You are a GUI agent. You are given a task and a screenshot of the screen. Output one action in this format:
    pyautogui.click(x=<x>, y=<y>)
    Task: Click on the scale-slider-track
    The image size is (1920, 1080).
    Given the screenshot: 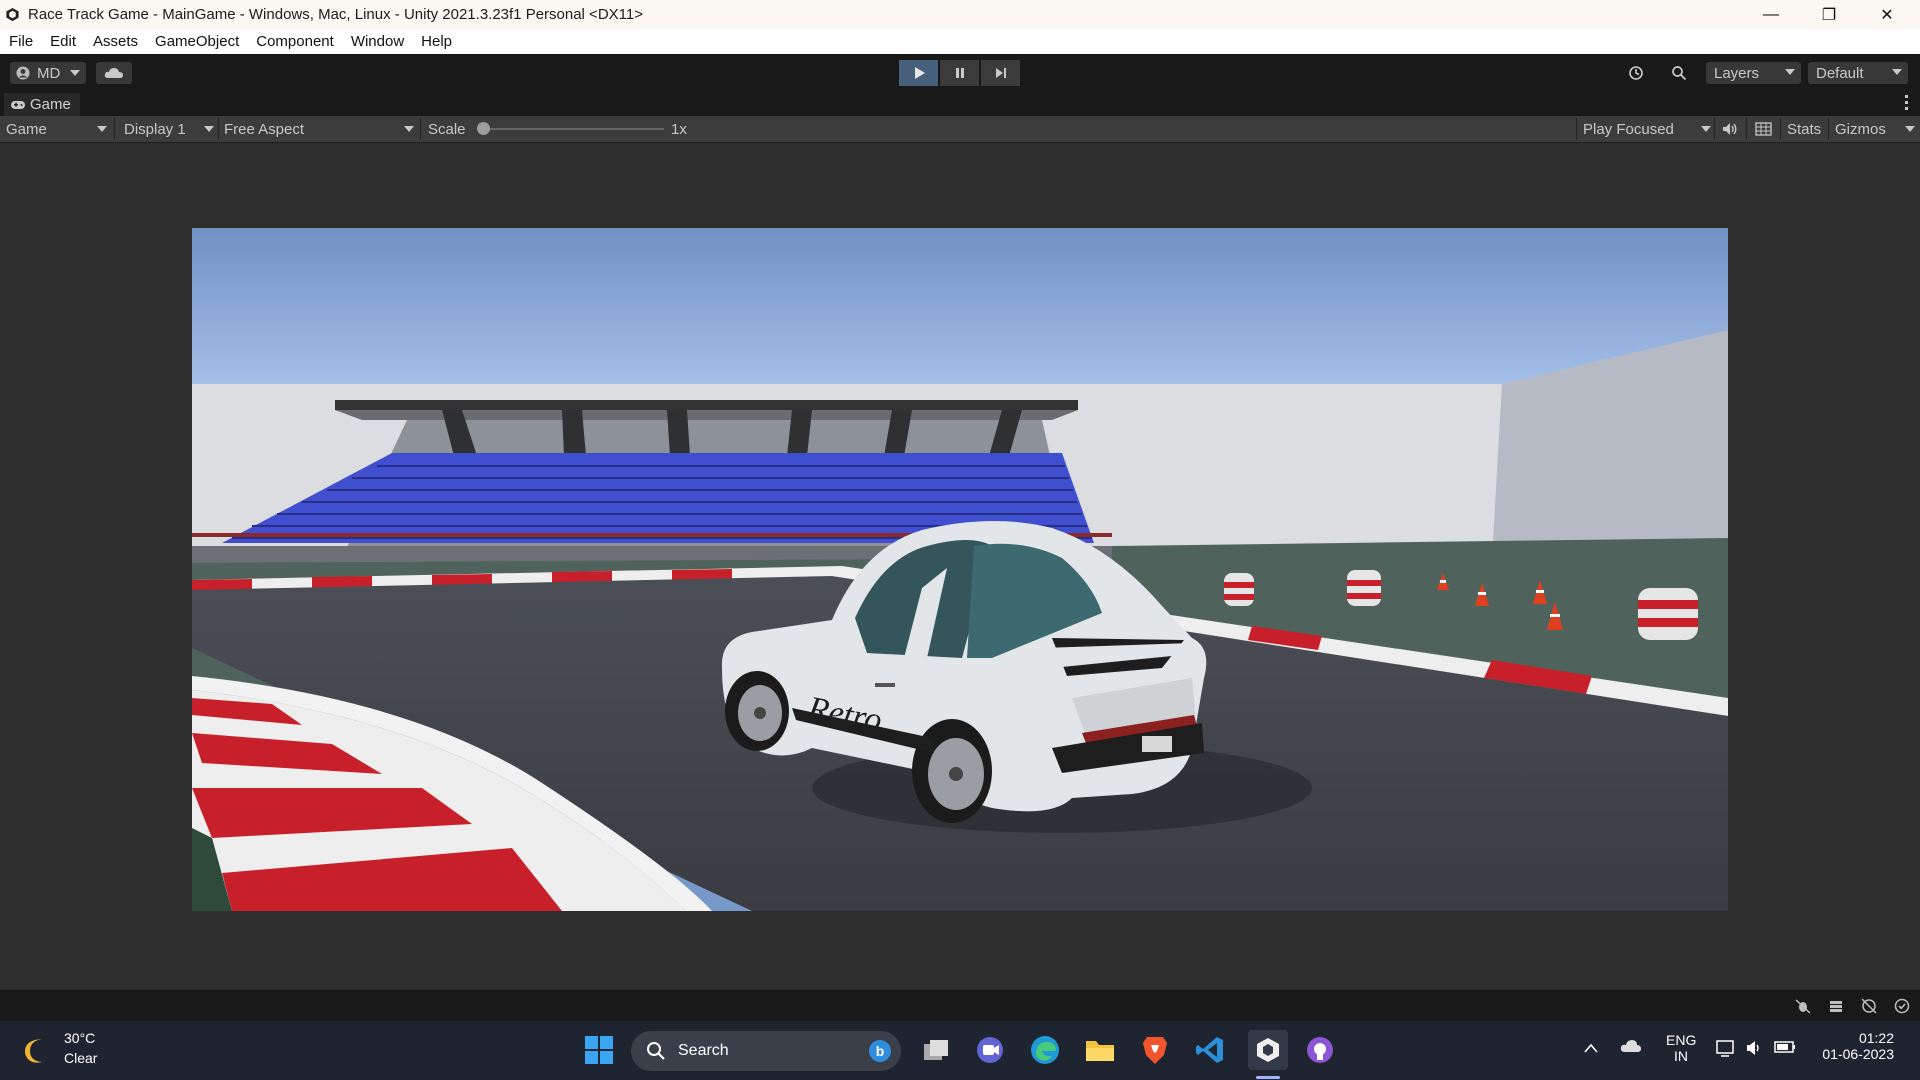 What is the action you would take?
    pyautogui.click(x=574, y=129)
    